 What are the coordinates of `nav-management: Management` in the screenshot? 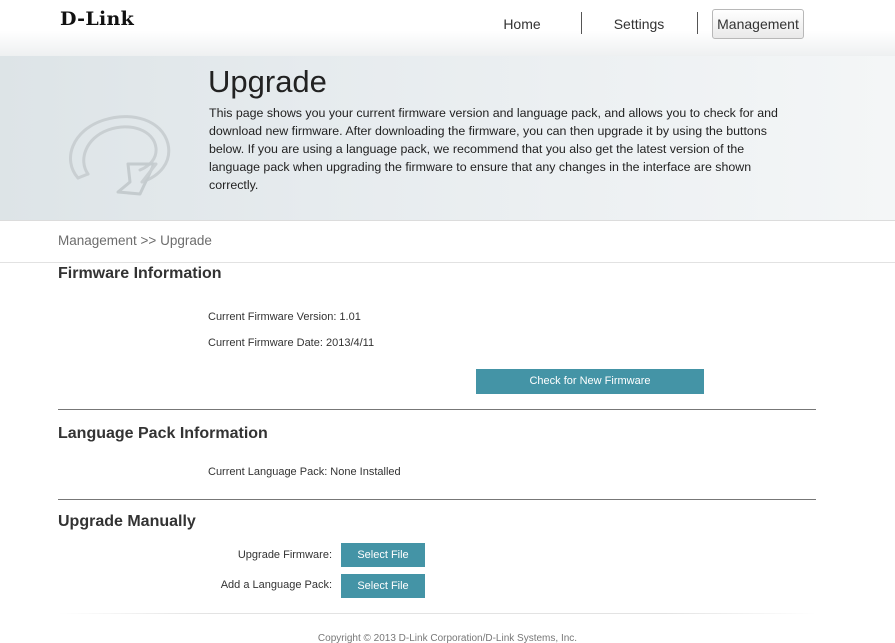 It's located at (758, 24).